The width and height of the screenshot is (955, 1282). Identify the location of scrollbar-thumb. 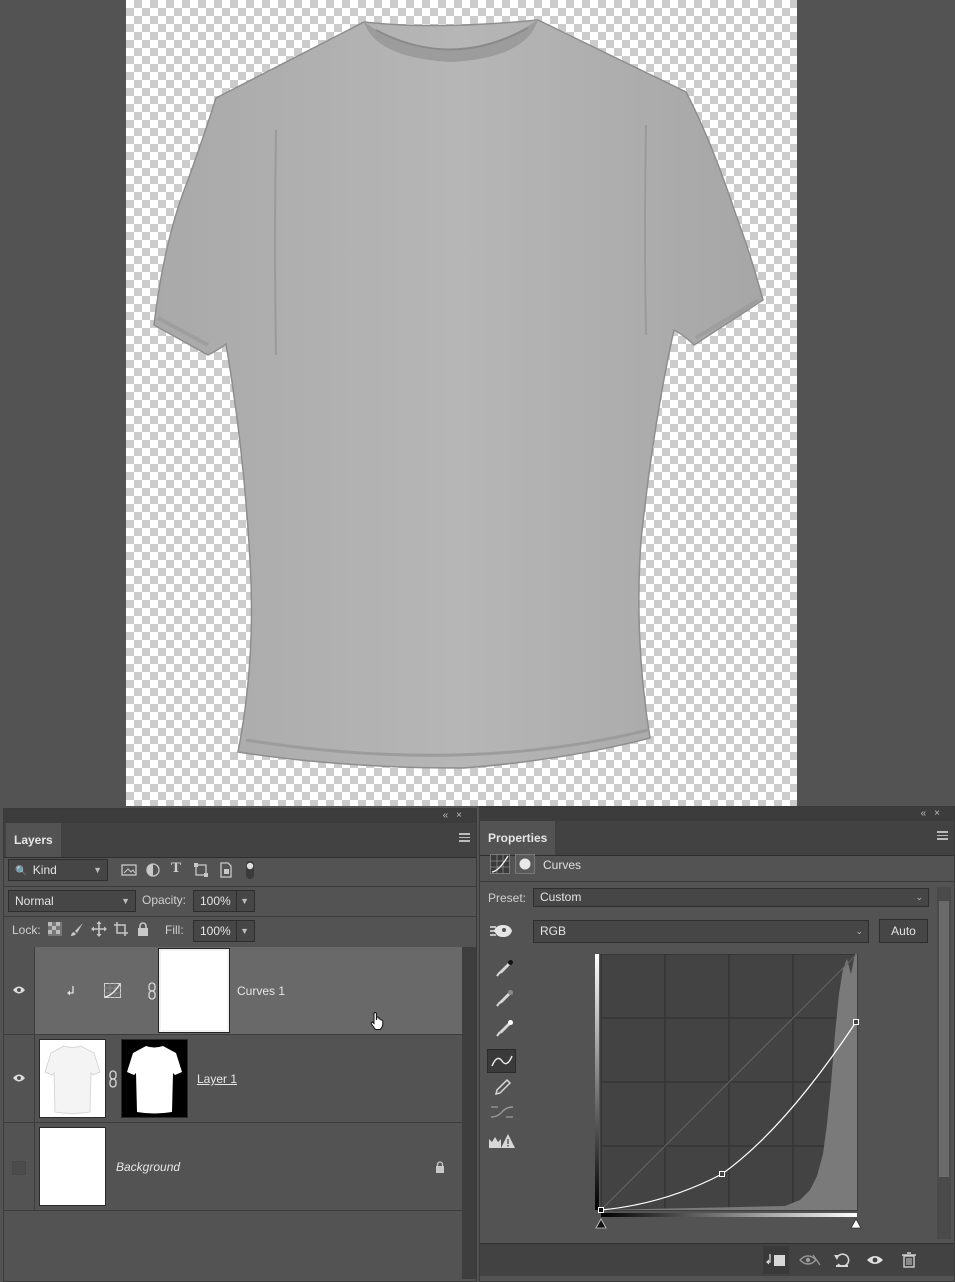
(944, 1039).